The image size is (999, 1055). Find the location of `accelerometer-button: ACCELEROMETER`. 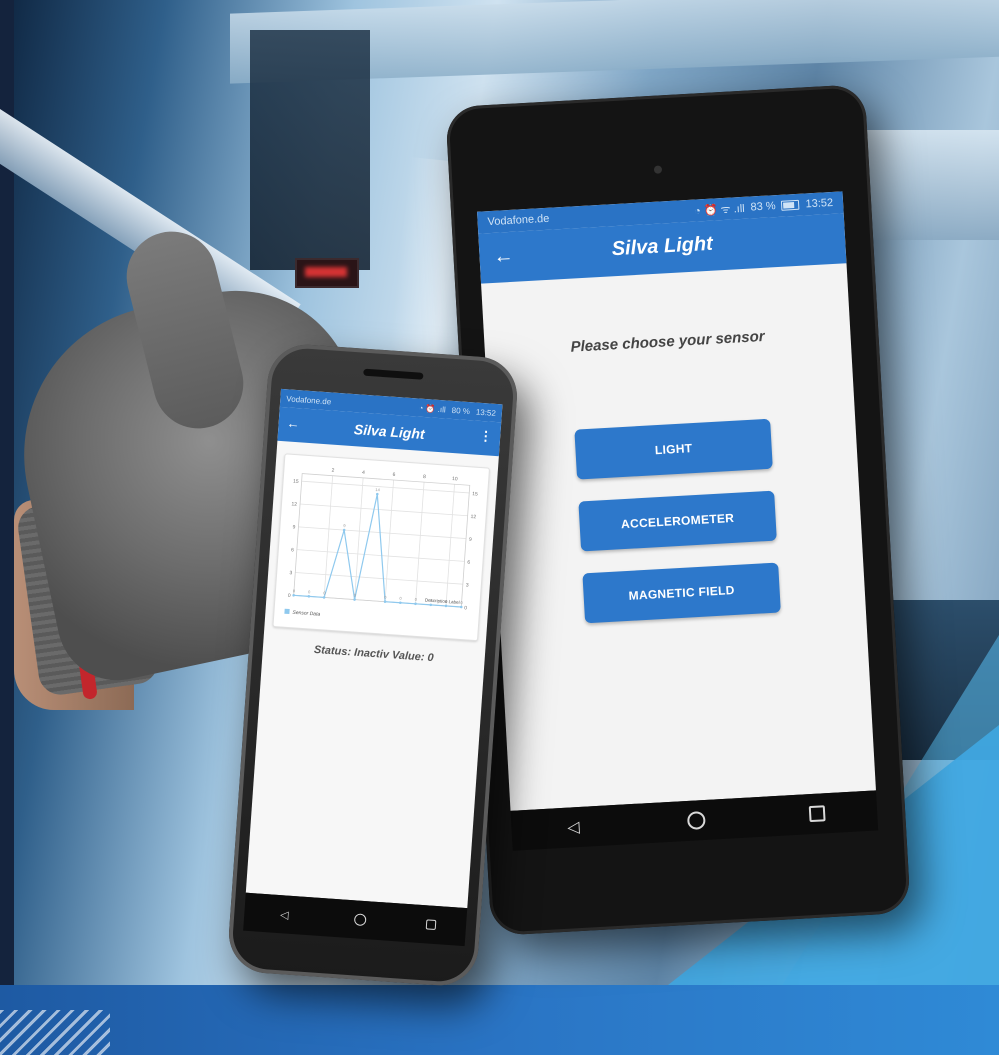

accelerometer-button: ACCELEROMETER is located at coordinates (677, 521).